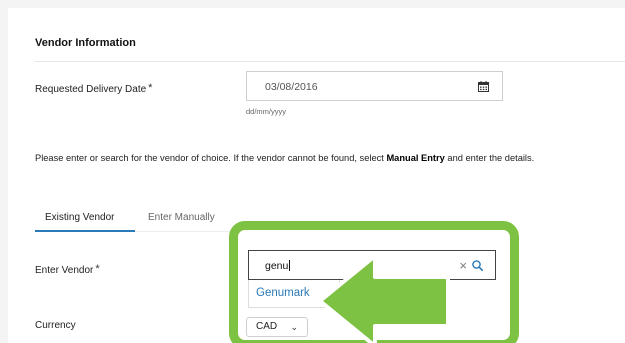 Image resolution: width=625 pixels, height=343 pixels. I want to click on vendor-label-row: Enter Vendor *, so click(67, 269).